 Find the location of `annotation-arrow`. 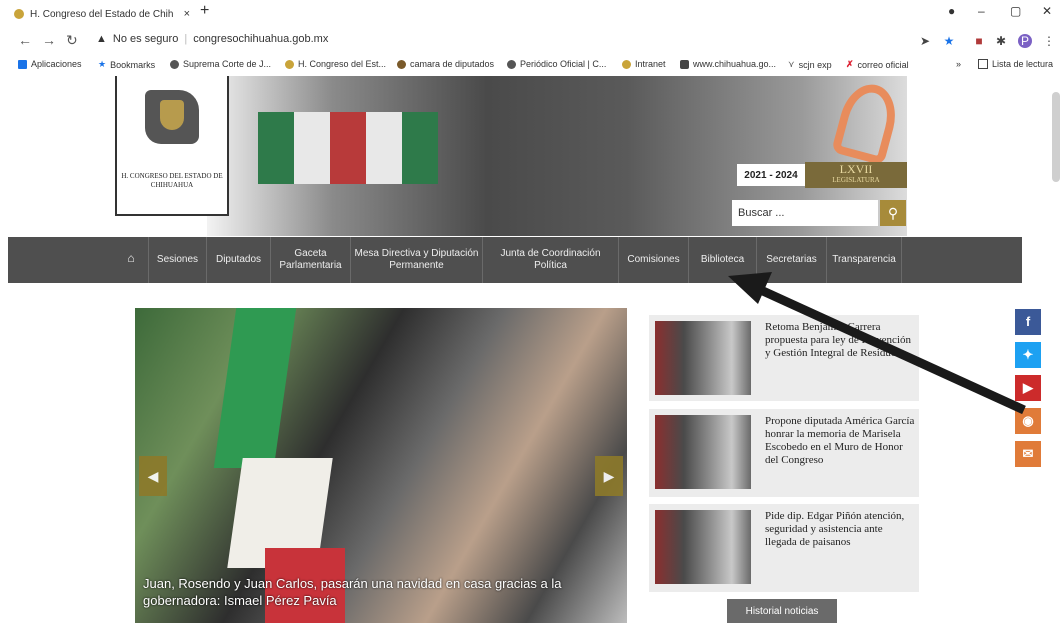

annotation-arrow is located at coordinates (877, 343).